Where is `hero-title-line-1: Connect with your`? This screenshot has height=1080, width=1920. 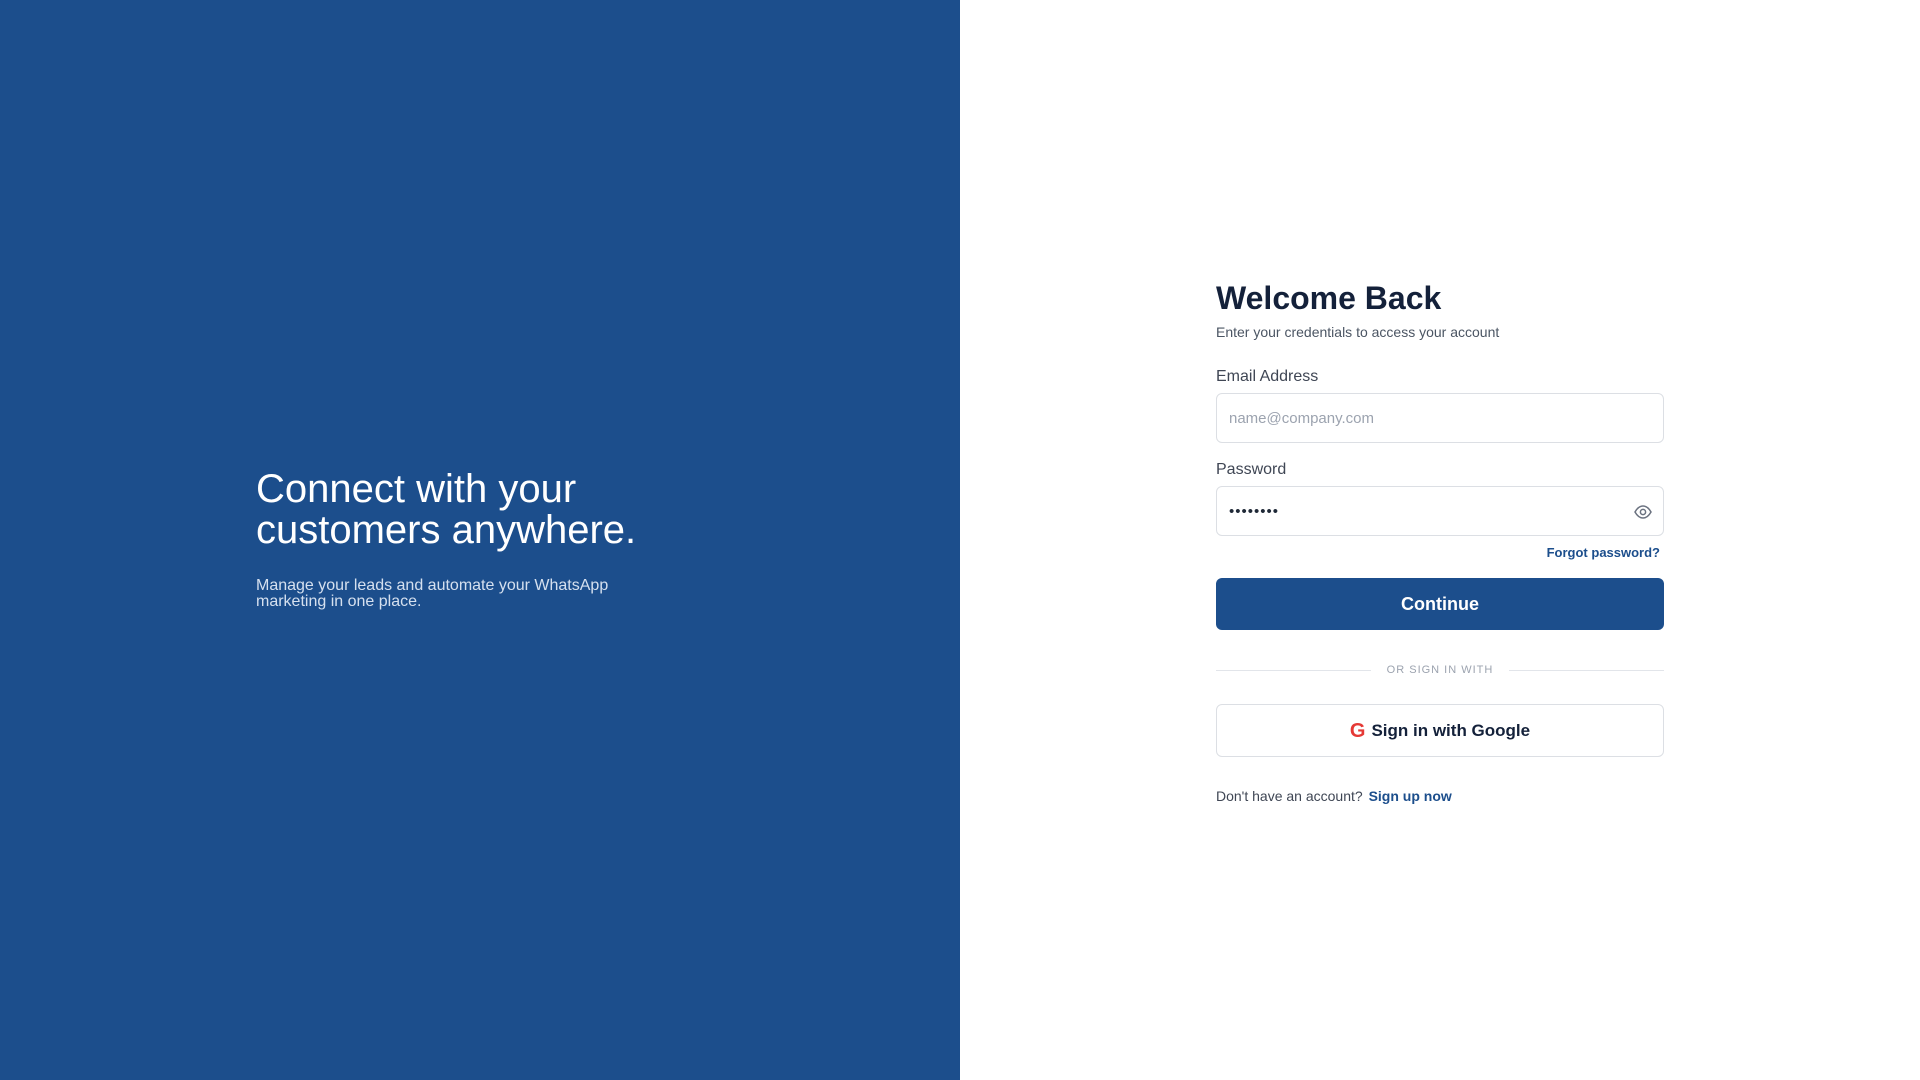
hero-title-line-1: Connect with your is located at coordinates (416, 489).